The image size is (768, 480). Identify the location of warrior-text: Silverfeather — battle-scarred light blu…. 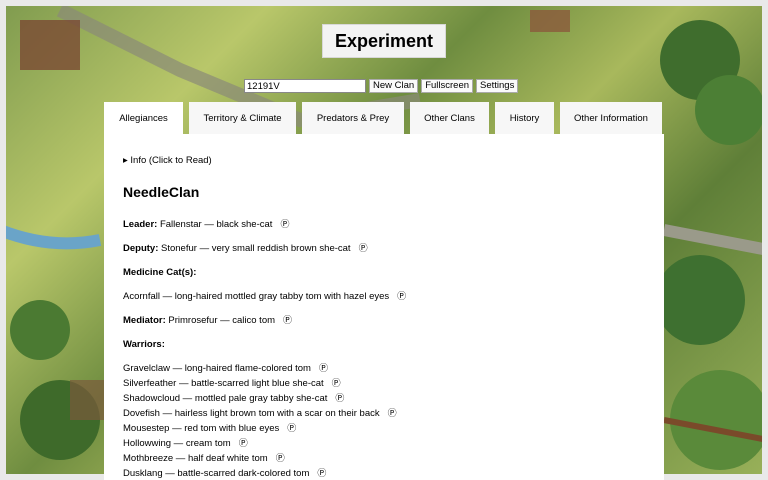
(223, 383).